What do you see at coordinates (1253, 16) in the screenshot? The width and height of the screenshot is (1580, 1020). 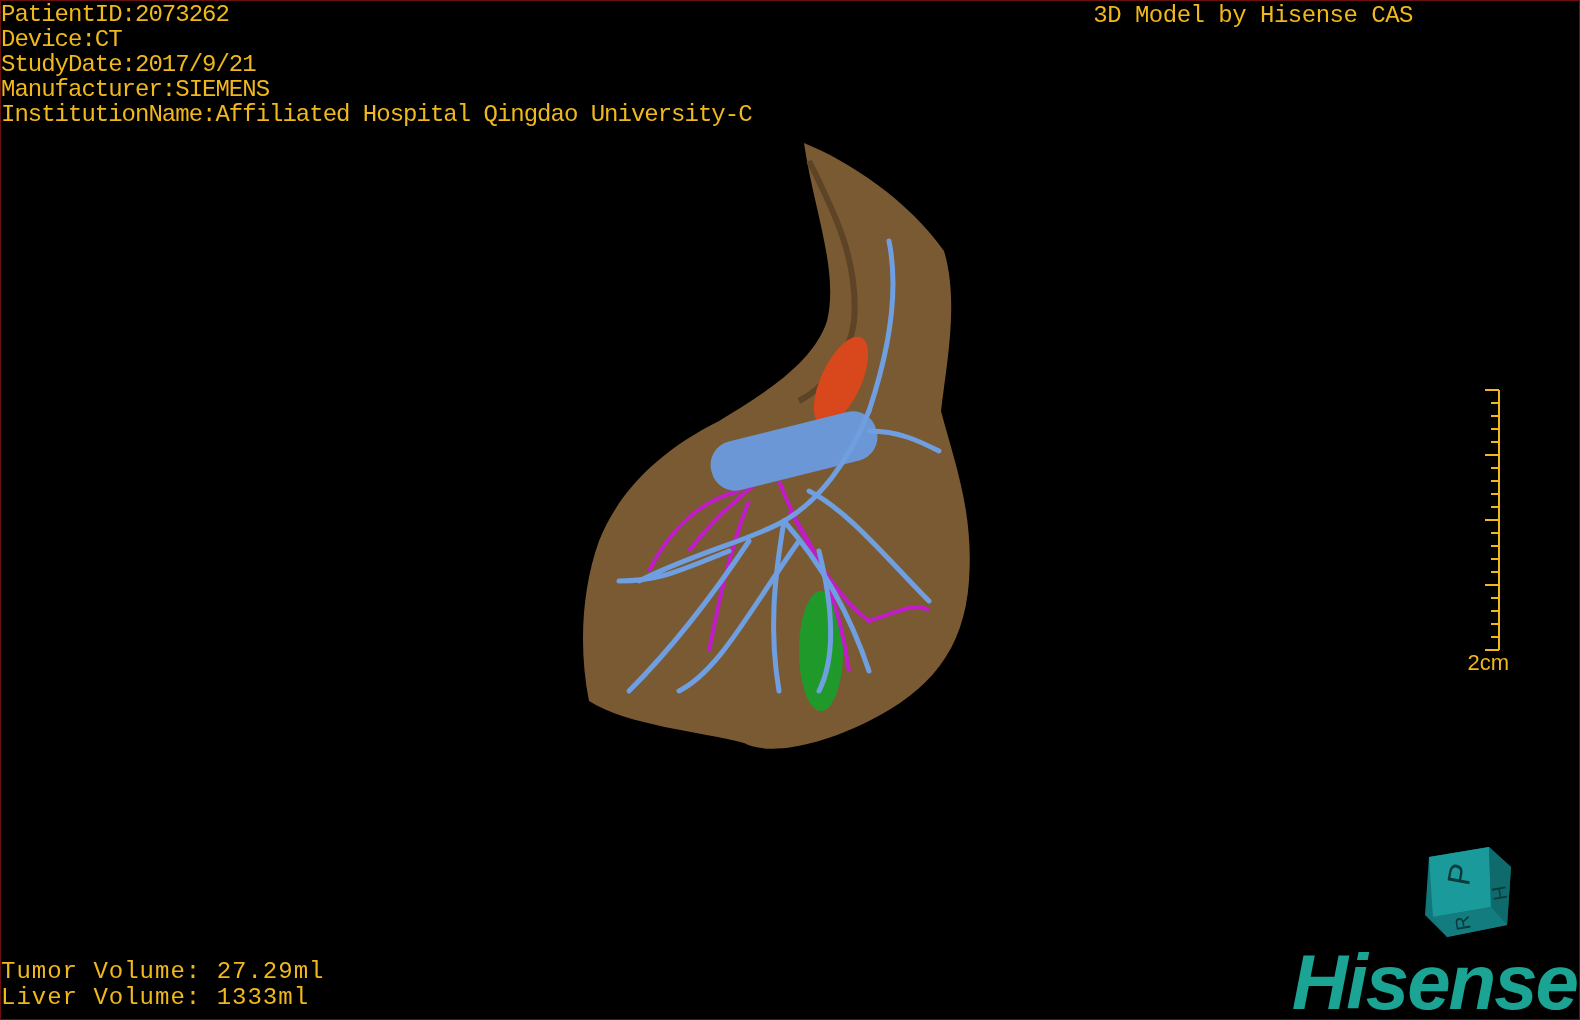 I see `viewer-title: 3D Model by Hisense CAS` at bounding box center [1253, 16].